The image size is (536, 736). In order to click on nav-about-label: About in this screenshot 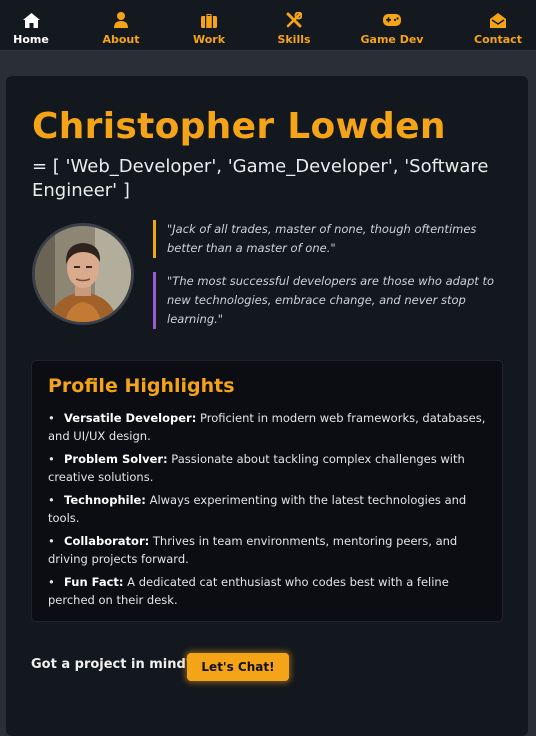, I will do `click(121, 39)`.